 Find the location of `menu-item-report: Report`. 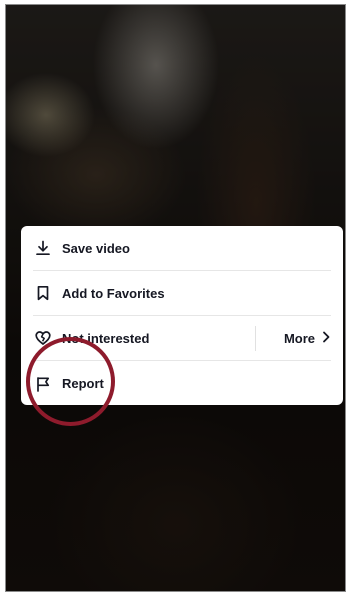

menu-item-report: Report is located at coordinates (182, 383).